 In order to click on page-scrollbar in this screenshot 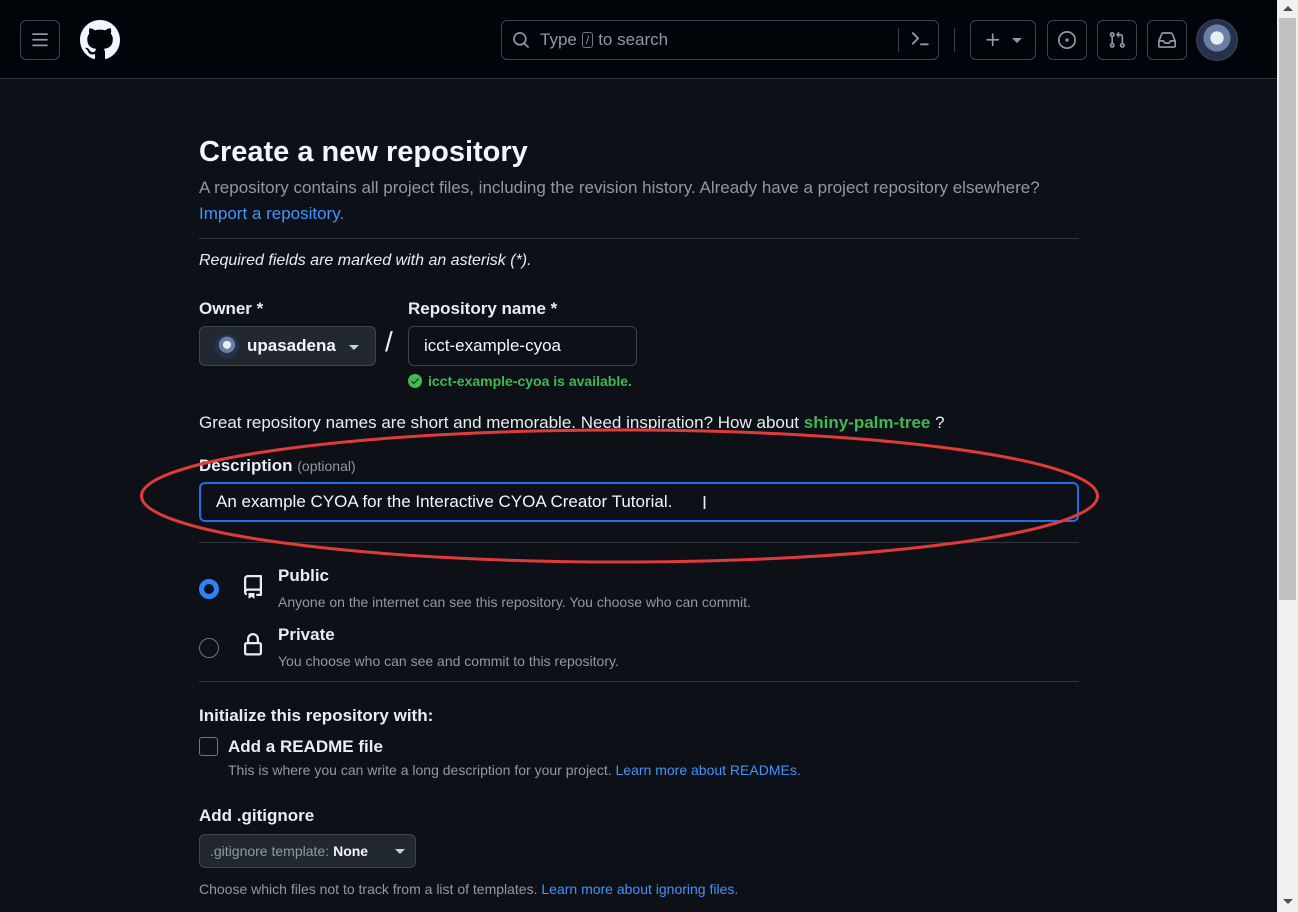, I will do `click(1287, 456)`.